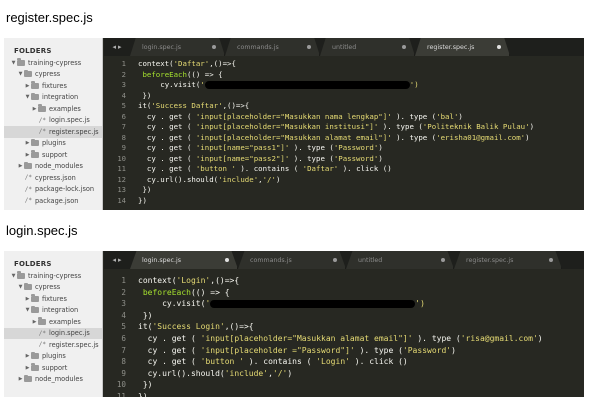  Describe the element at coordinates (277, 350) in the screenshot. I see `code-token: 'input[placeholder ="Password"]'` at that location.